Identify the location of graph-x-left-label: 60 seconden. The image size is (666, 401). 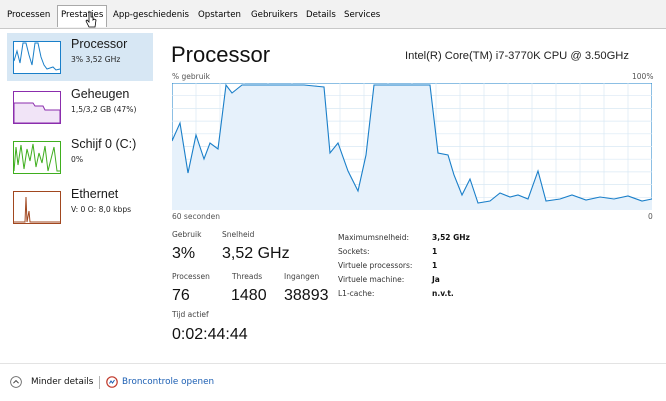
(196, 216).